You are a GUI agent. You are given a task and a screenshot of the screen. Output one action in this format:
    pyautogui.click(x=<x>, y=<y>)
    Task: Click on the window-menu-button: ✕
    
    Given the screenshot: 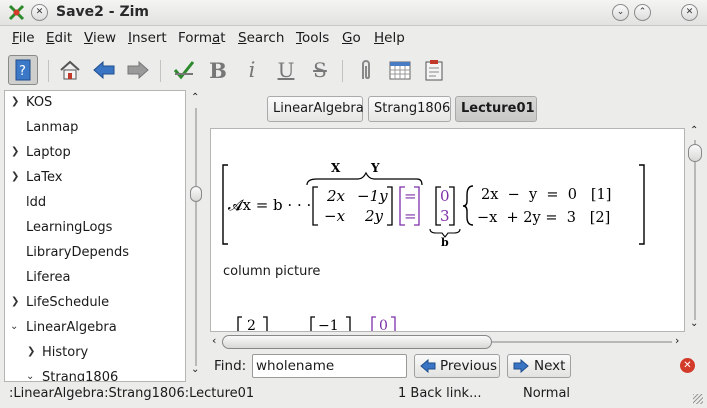 What is the action you would take?
    pyautogui.click(x=39, y=12)
    